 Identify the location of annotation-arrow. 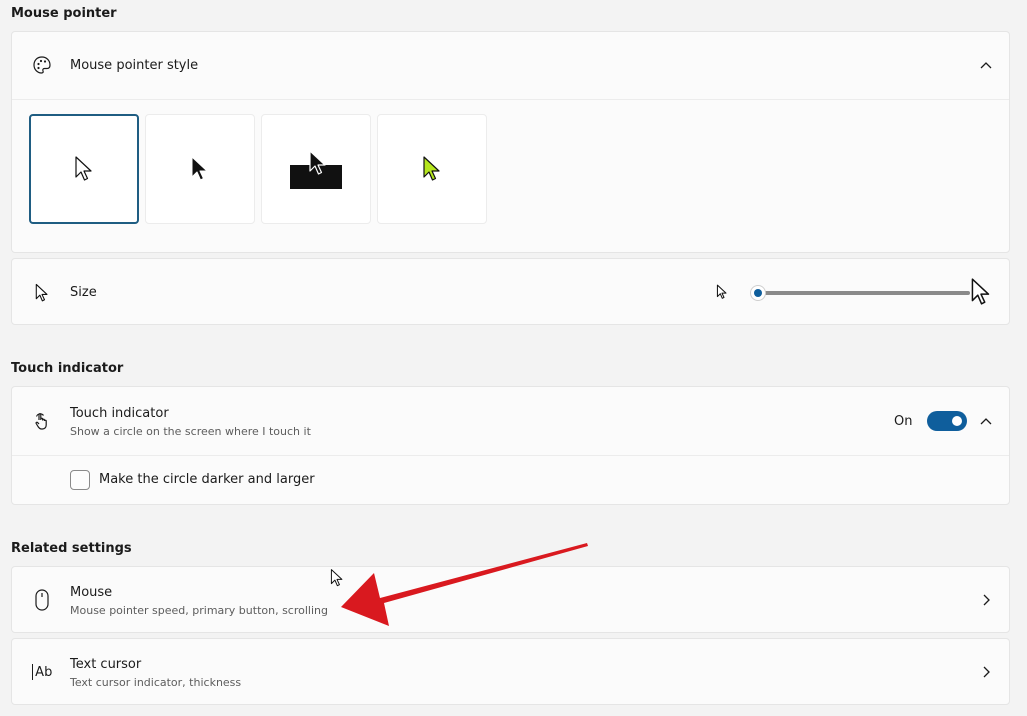
(464, 584).